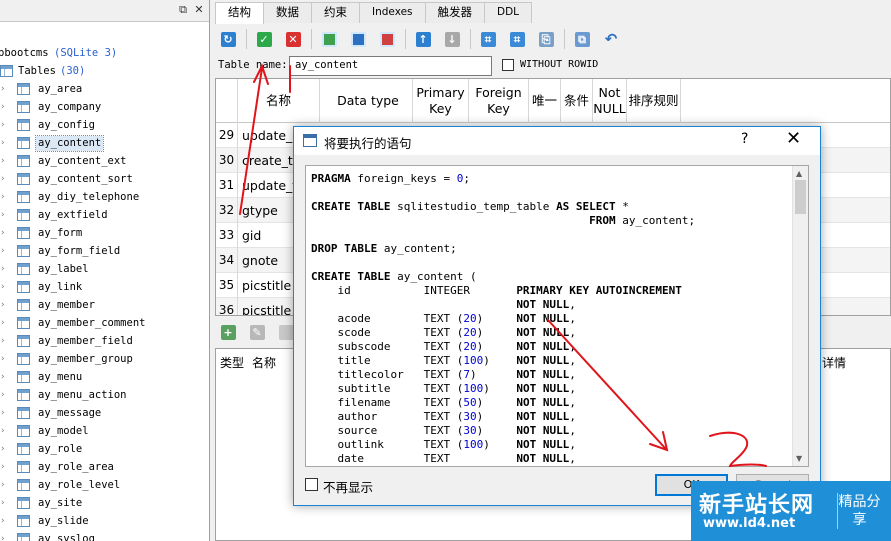  I want to click on tree-item-ay-menu-action: › ay_menu_action, so click(104, 396).